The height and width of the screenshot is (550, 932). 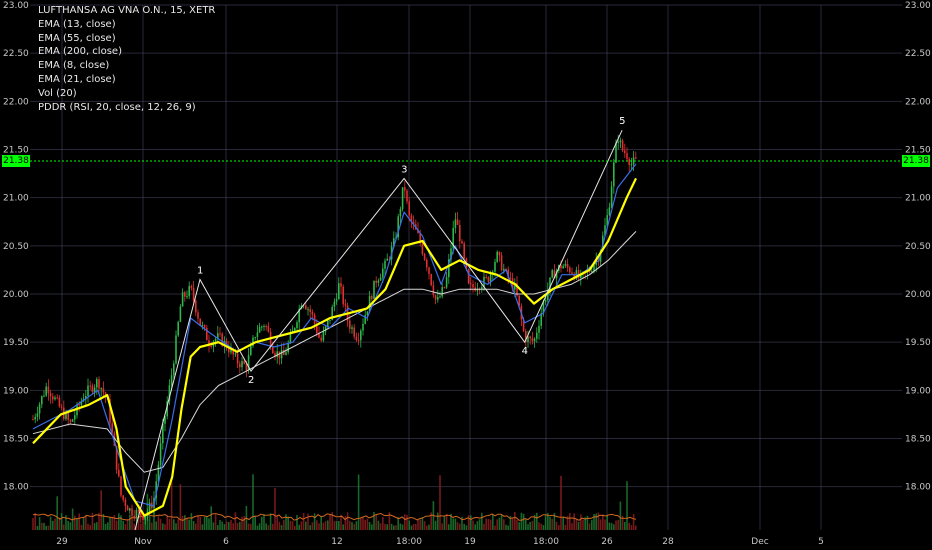 What do you see at coordinates (126, 25) in the screenshot?
I see `legend-indicator-ema-13: EMA (13, close)` at bounding box center [126, 25].